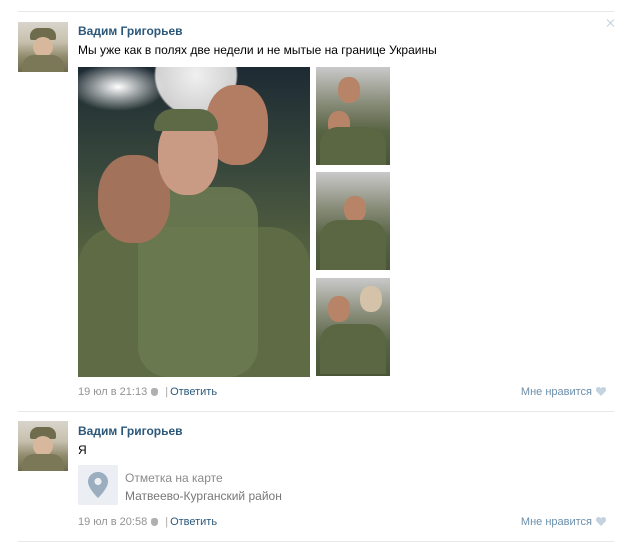  Describe the element at coordinates (174, 478) in the screenshot. I see `map-title: Отметка на карте` at that location.